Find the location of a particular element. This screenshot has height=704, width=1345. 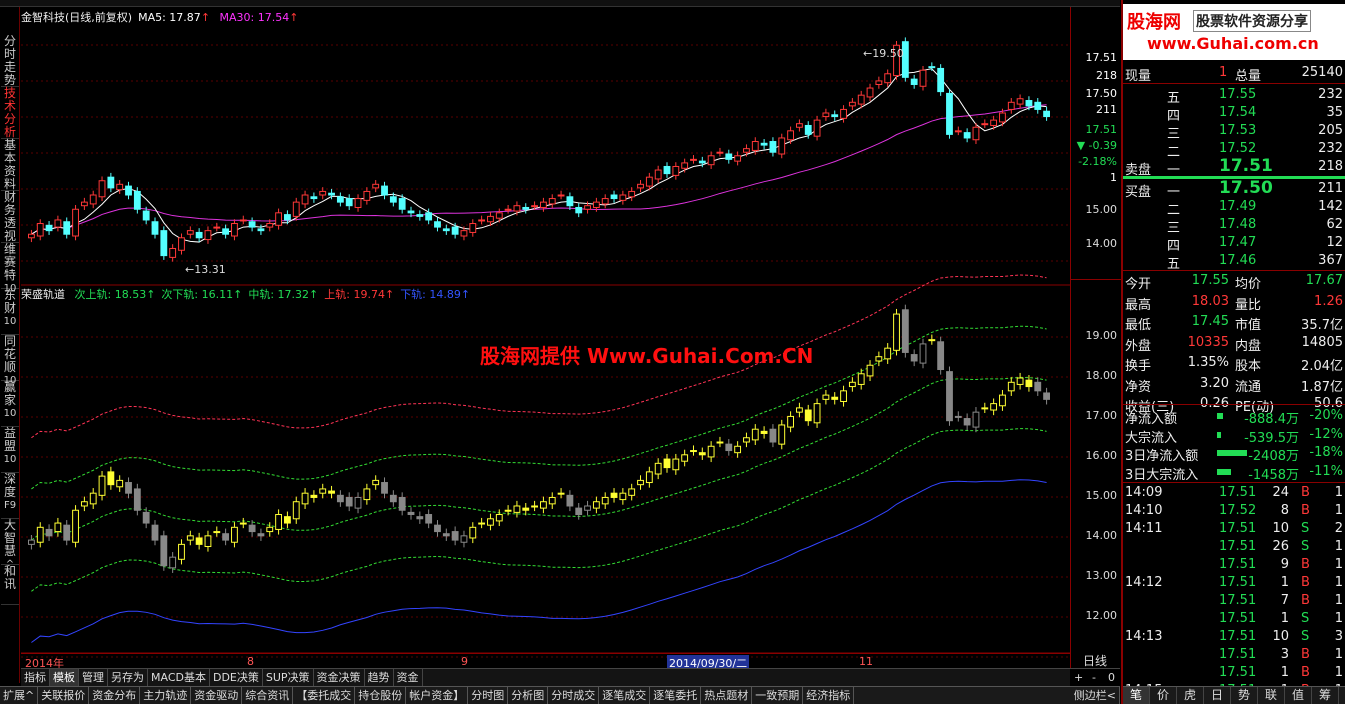

quote-tab: 势 is located at coordinates (1244, 695).